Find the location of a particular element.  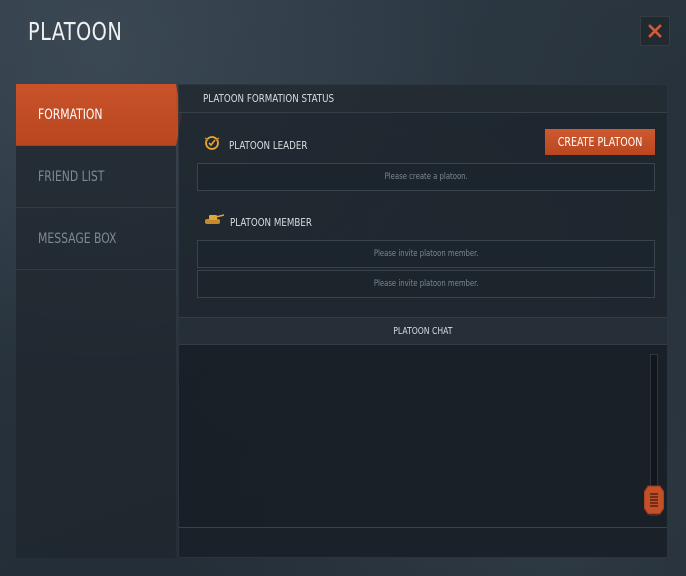

close-icon is located at coordinates (655, 31).